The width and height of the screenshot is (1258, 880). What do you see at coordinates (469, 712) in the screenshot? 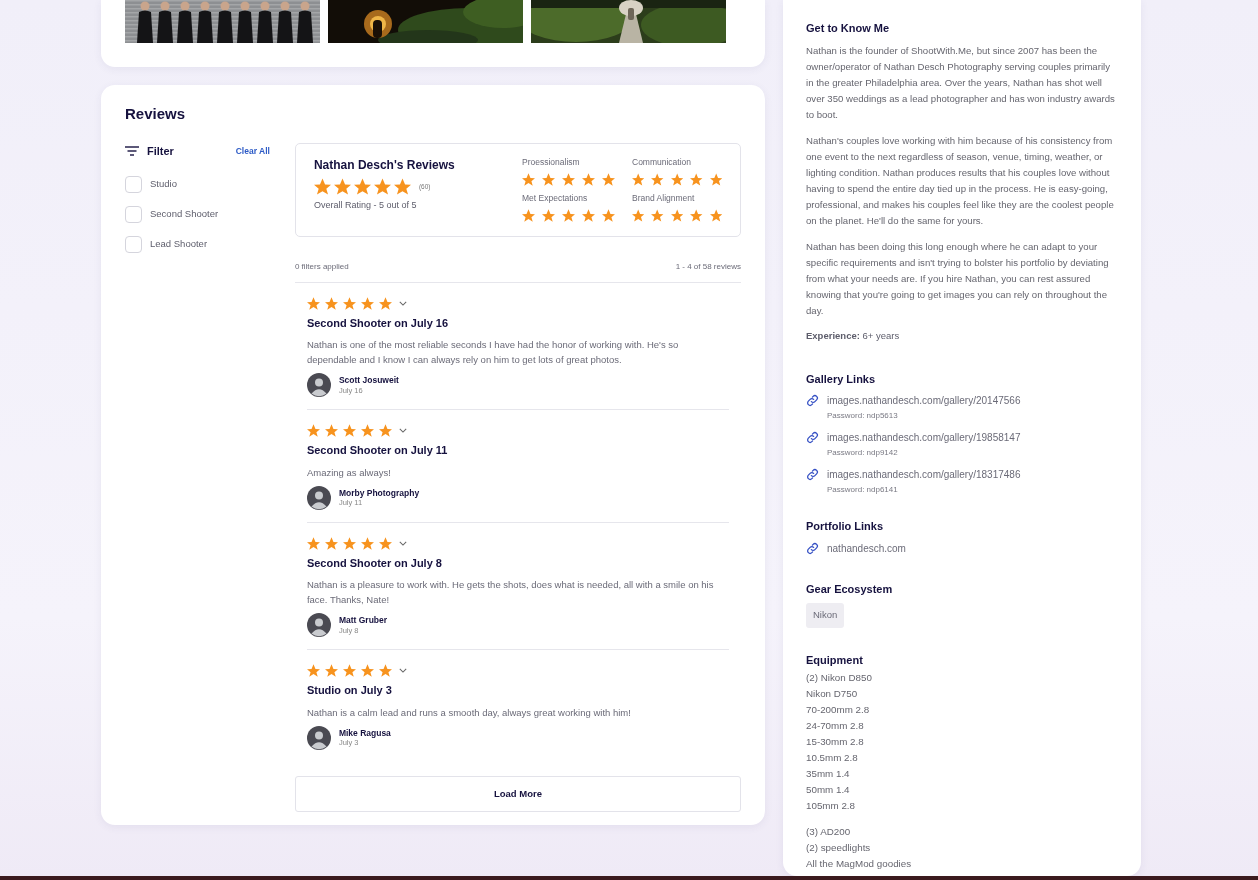
I see `review-text: Nathan is a calm lead and runs a smooth day, always great working with him!` at bounding box center [469, 712].